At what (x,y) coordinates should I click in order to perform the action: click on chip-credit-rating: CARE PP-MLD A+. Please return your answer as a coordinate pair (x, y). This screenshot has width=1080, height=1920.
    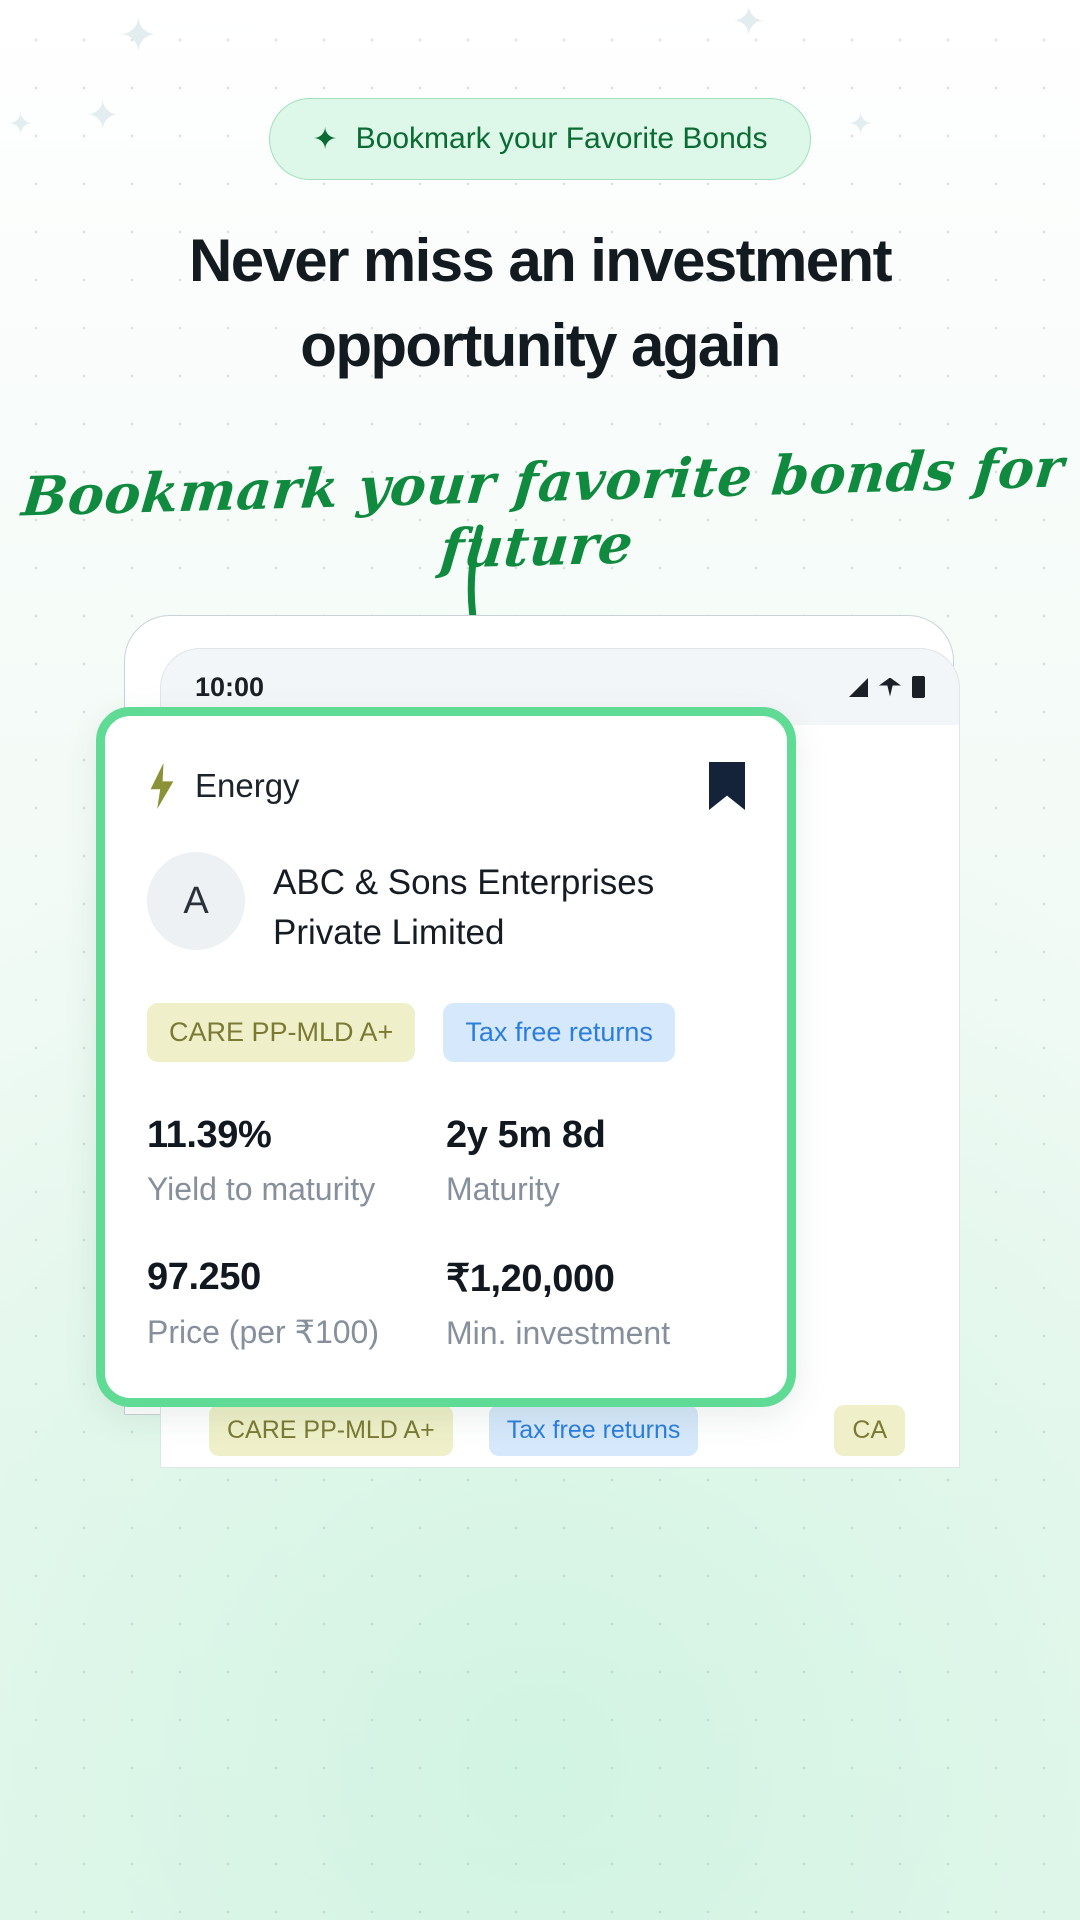
    Looking at the image, I should click on (281, 1033).